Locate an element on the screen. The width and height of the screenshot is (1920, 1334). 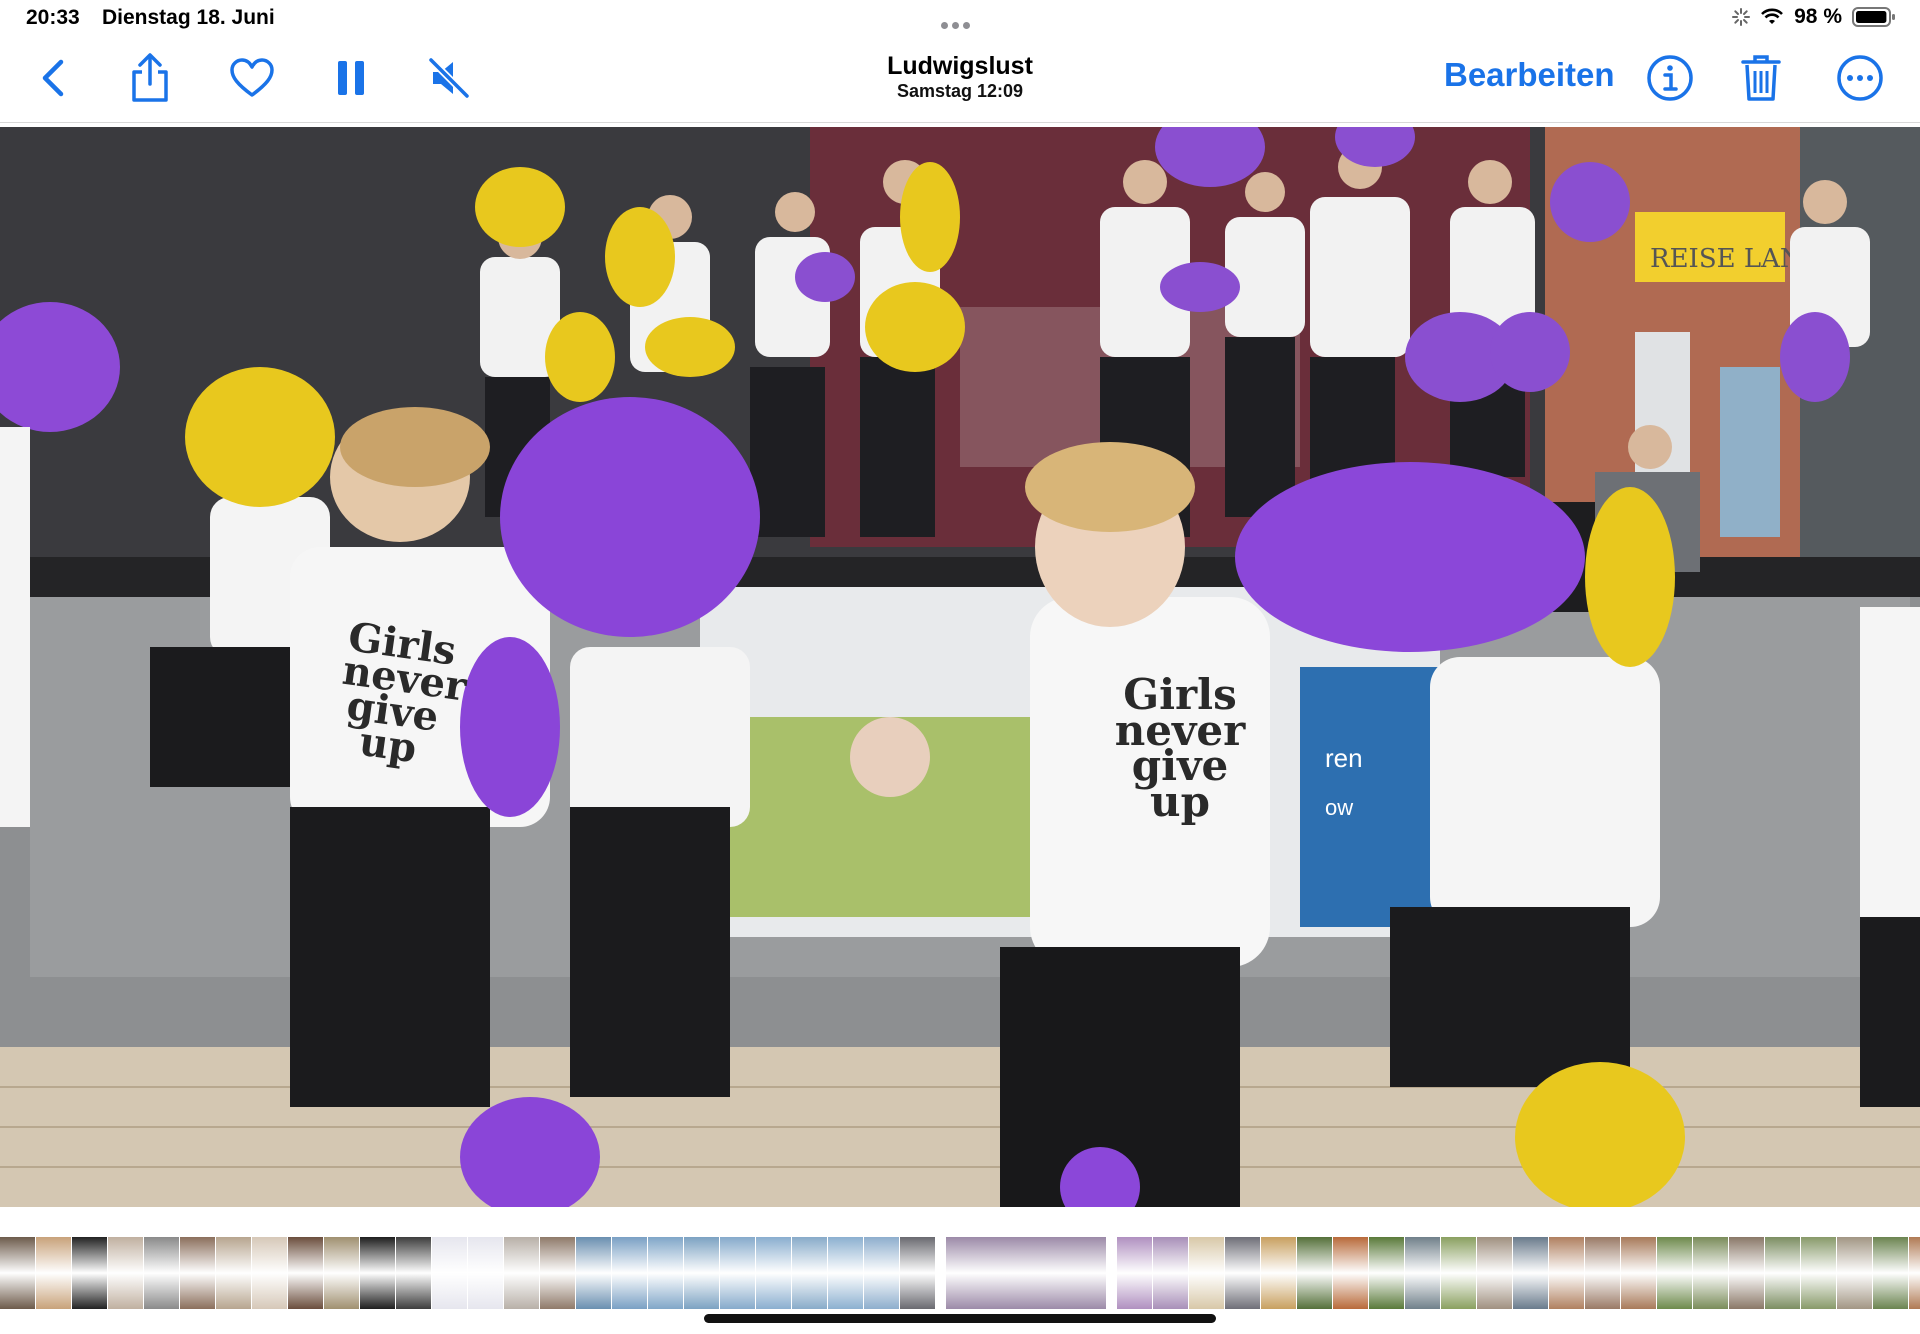
photo-location-title: Ludwigslust is located at coordinates (960, 66).